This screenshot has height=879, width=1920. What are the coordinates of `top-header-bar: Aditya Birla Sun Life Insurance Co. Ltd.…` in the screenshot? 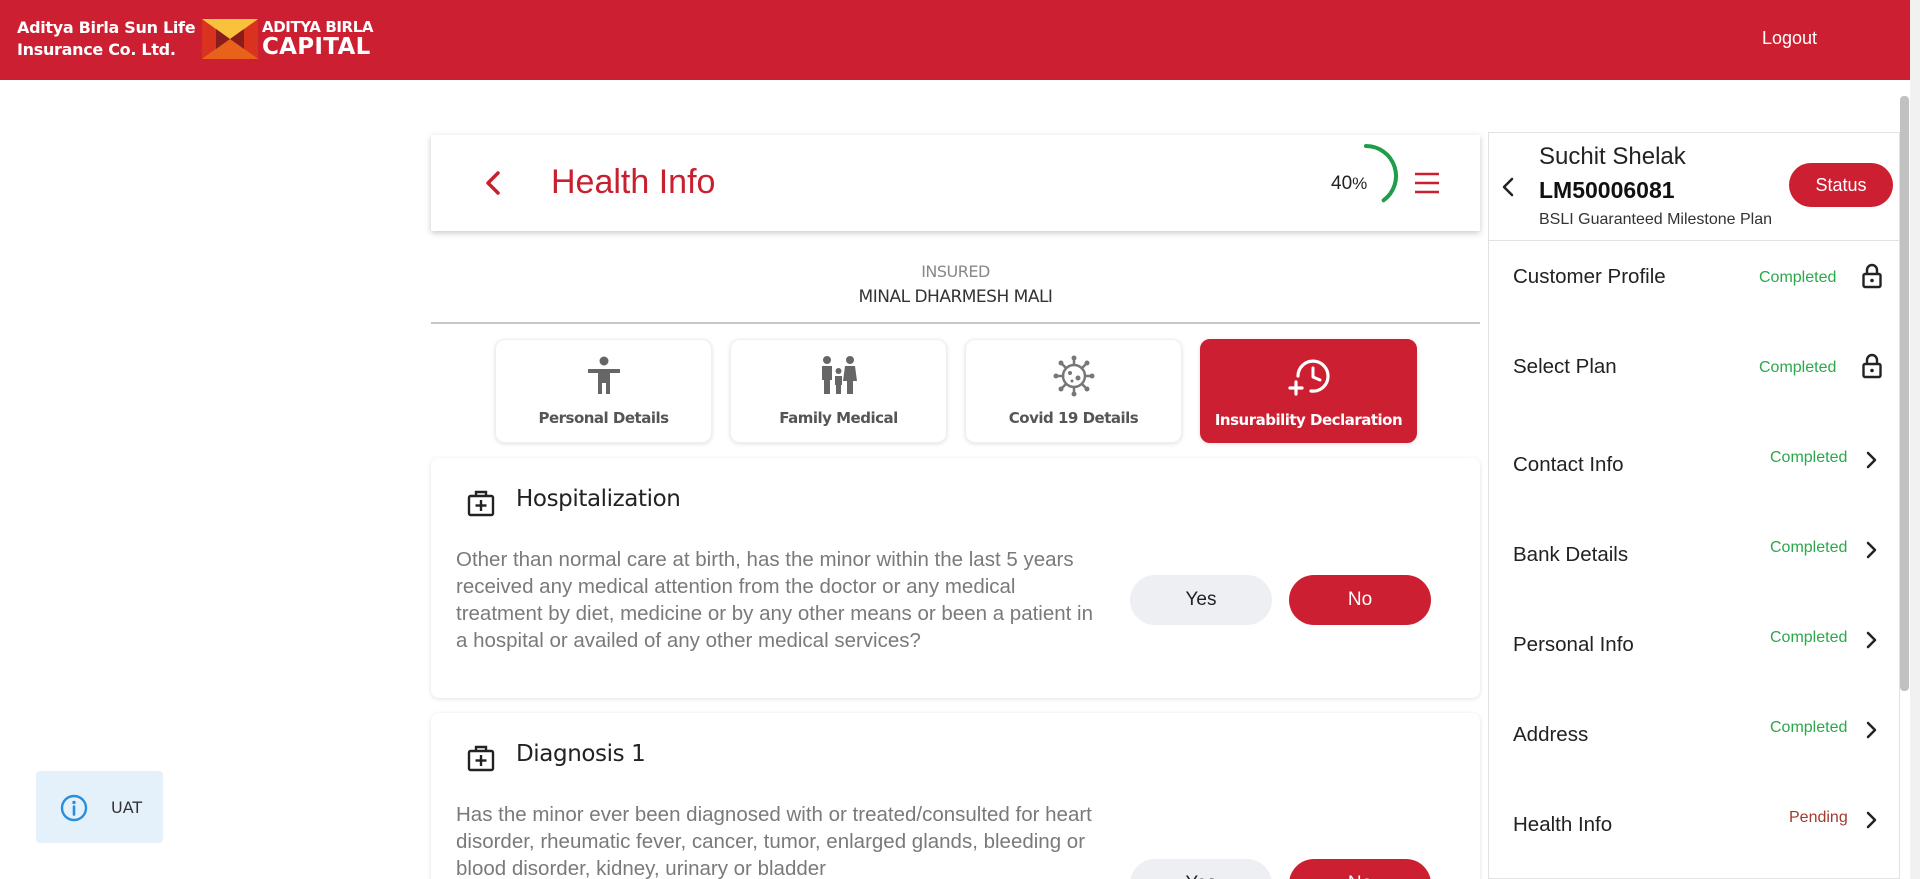 It's located at (955, 40).